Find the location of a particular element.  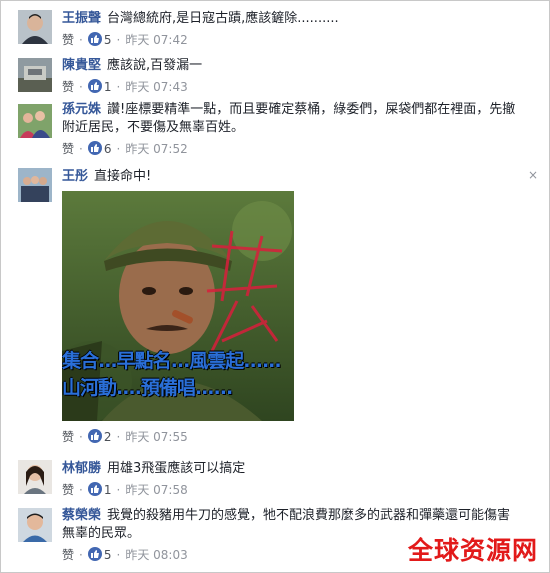

comment-author: 蔡榮榮 is located at coordinates (81, 515).